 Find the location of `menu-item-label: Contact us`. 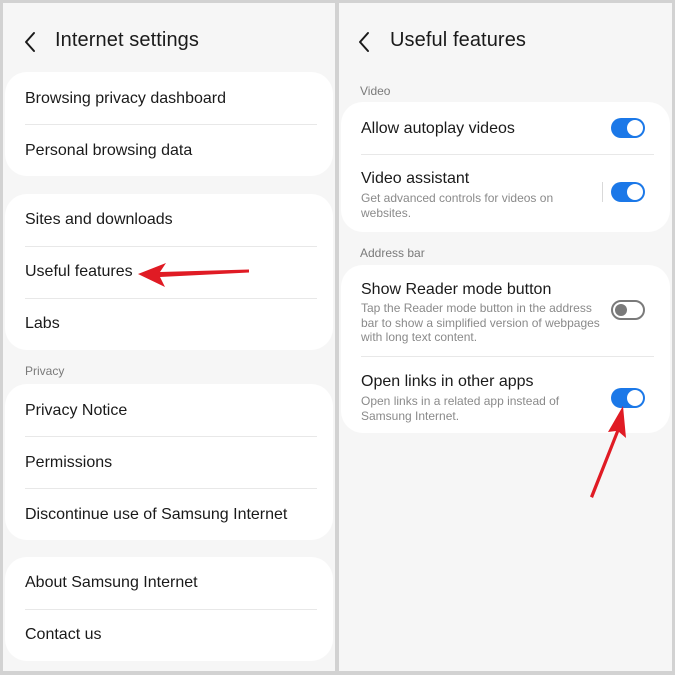

menu-item-label: Contact us is located at coordinates (63, 634).